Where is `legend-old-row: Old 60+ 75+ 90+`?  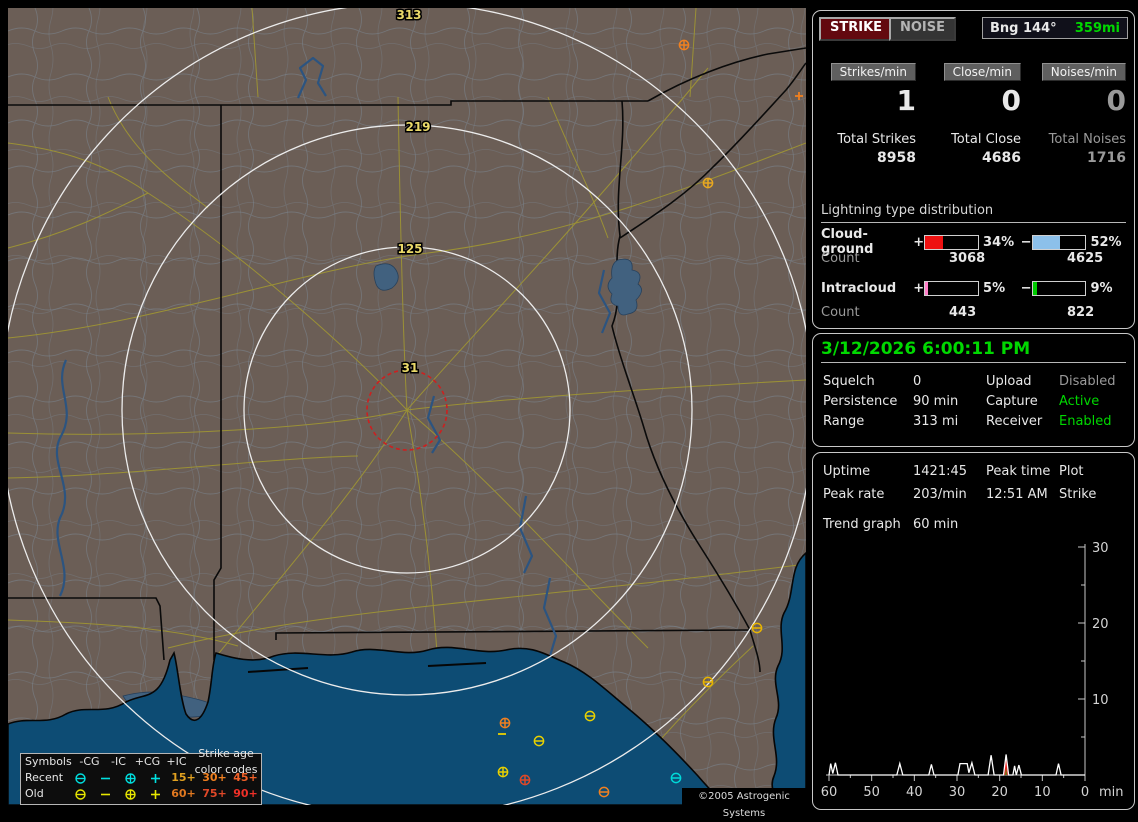 legend-old-row: Old 60+ 75+ 90+ is located at coordinates (141, 794).